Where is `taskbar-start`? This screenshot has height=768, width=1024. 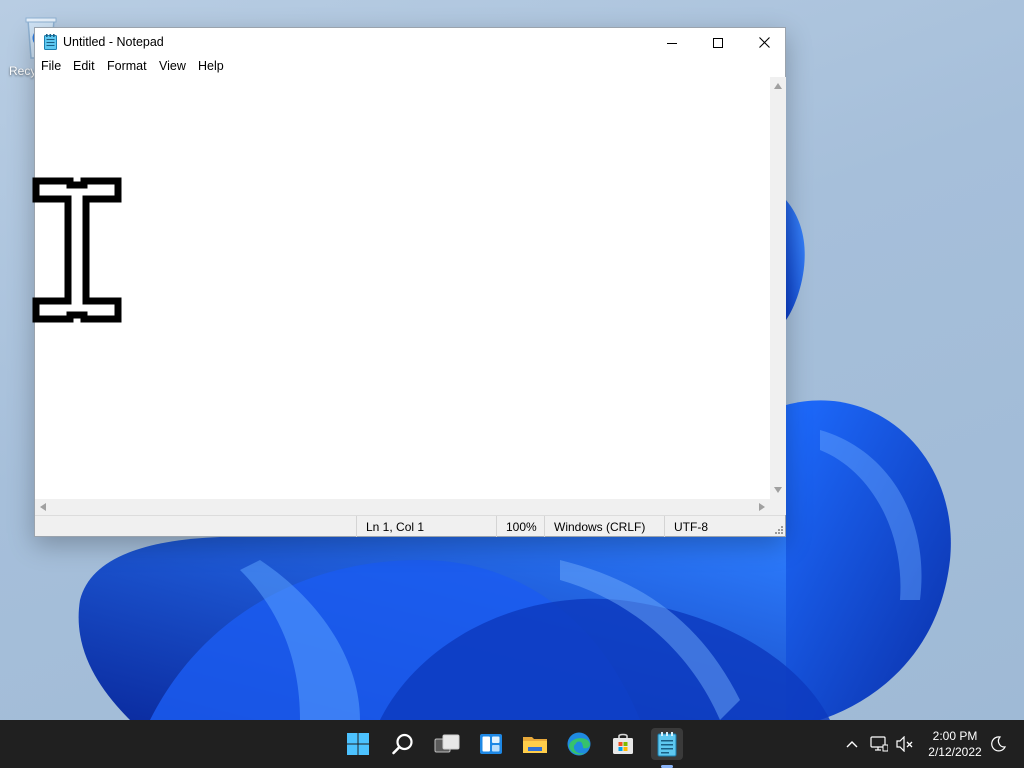
taskbar-start is located at coordinates (358, 744).